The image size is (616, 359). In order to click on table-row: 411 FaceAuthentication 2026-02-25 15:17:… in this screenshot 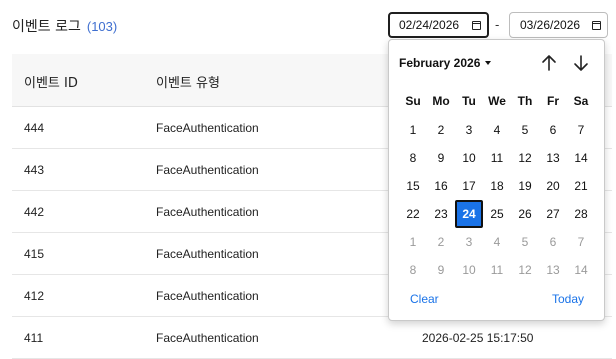, I will do `click(312, 338)`.